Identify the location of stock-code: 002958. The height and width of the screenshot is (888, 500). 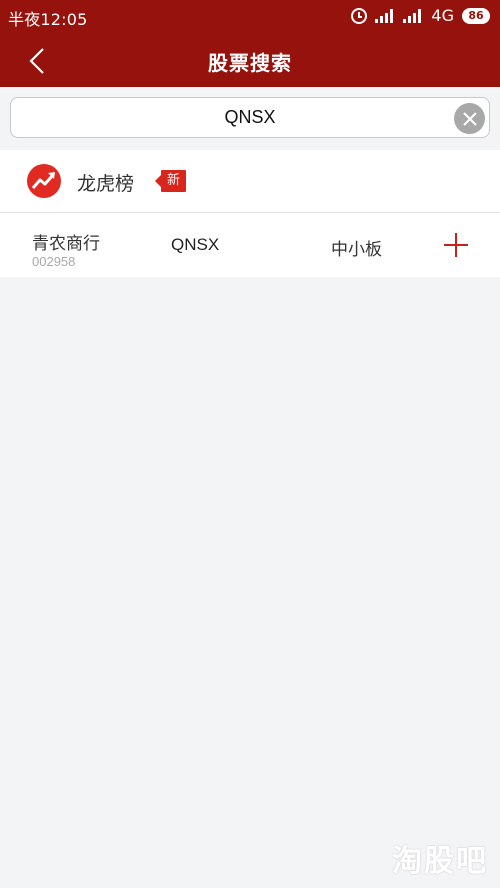
(54, 261).